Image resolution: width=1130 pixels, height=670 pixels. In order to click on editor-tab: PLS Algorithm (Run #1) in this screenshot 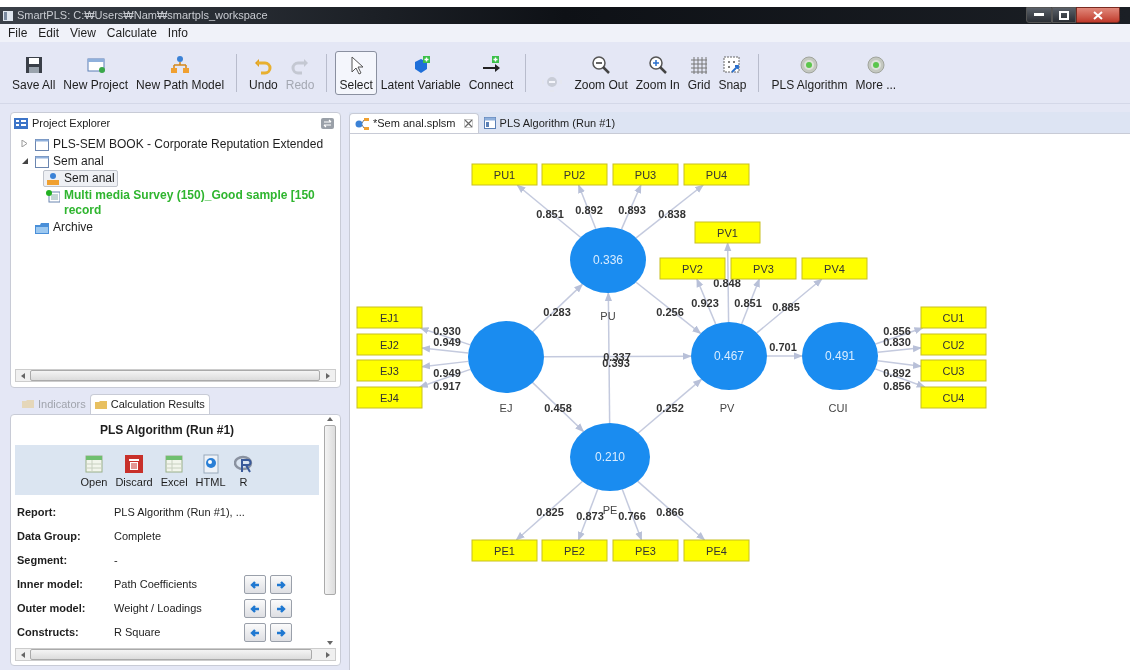, I will do `click(549, 123)`.